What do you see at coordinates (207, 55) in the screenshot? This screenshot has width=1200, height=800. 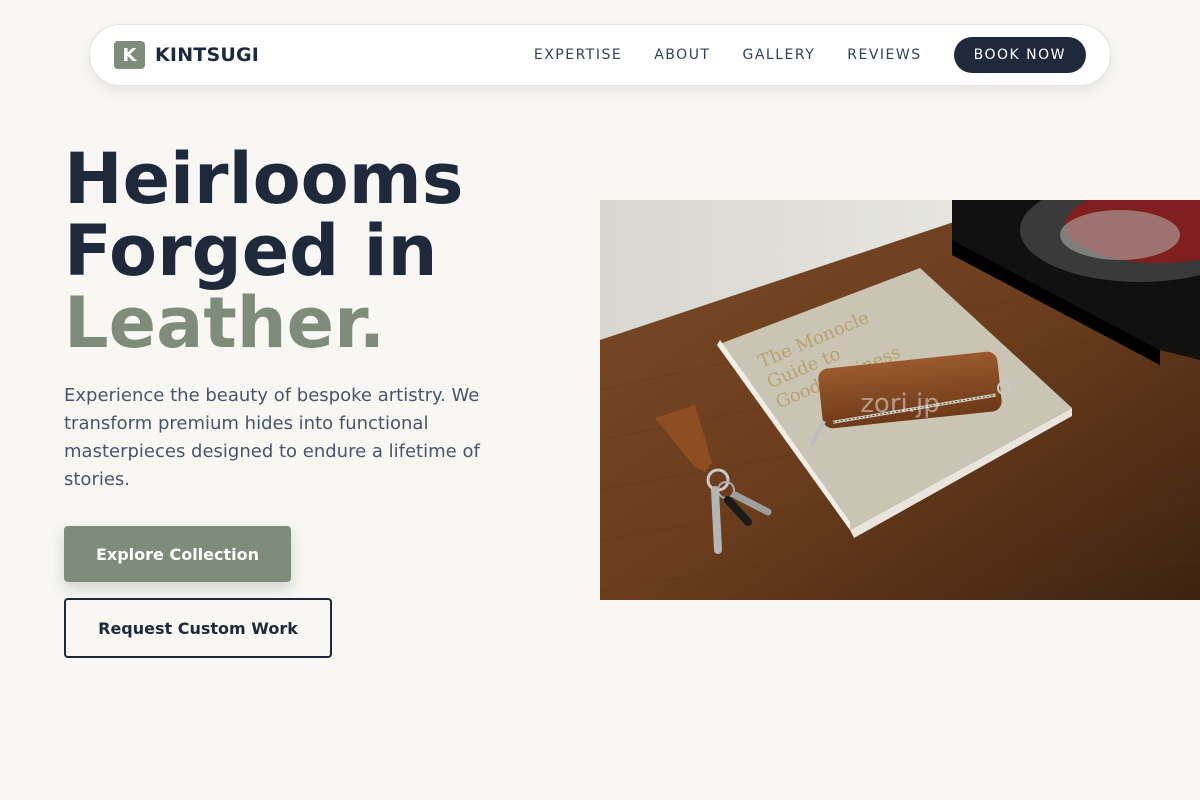 I see `brand-name: KINTSUGI` at bounding box center [207, 55].